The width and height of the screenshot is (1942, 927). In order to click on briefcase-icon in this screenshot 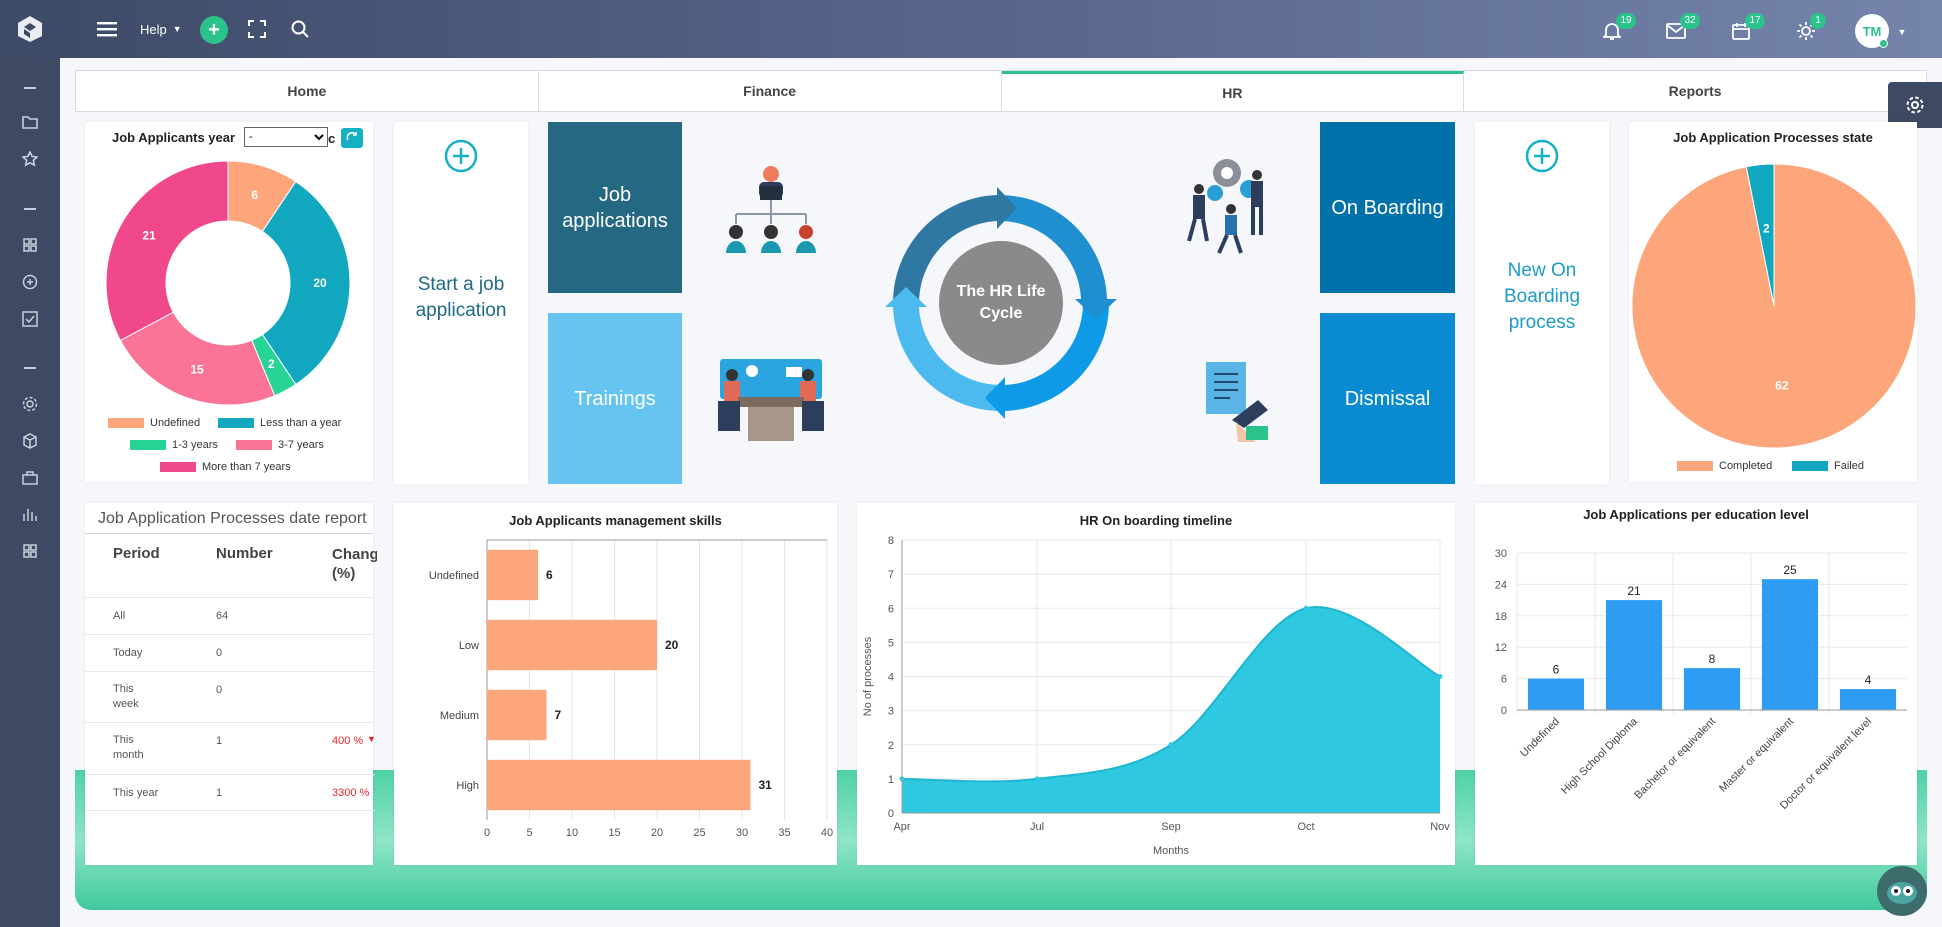, I will do `click(30, 478)`.